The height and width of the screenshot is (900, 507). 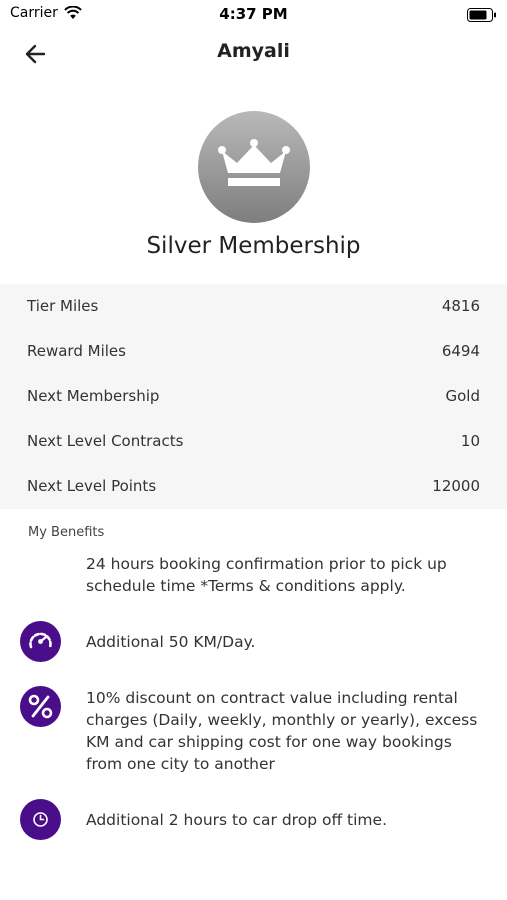 I want to click on clock-time: 4:37 PM, so click(x=253, y=14).